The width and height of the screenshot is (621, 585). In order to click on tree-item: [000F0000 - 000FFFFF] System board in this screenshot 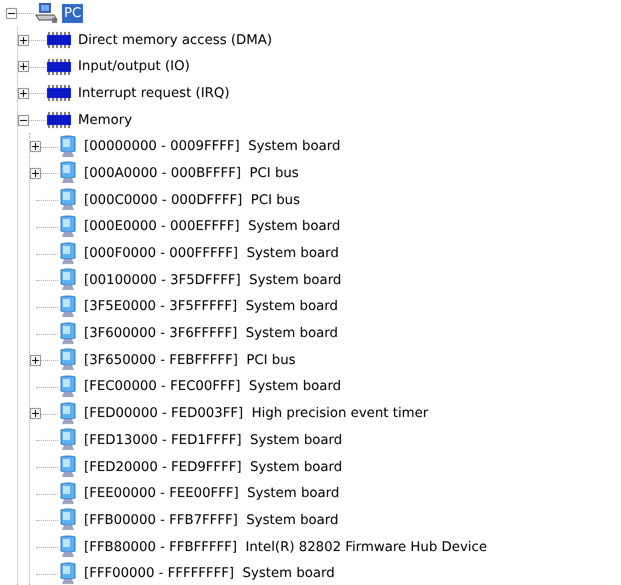, I will do `click(211, 254)`.